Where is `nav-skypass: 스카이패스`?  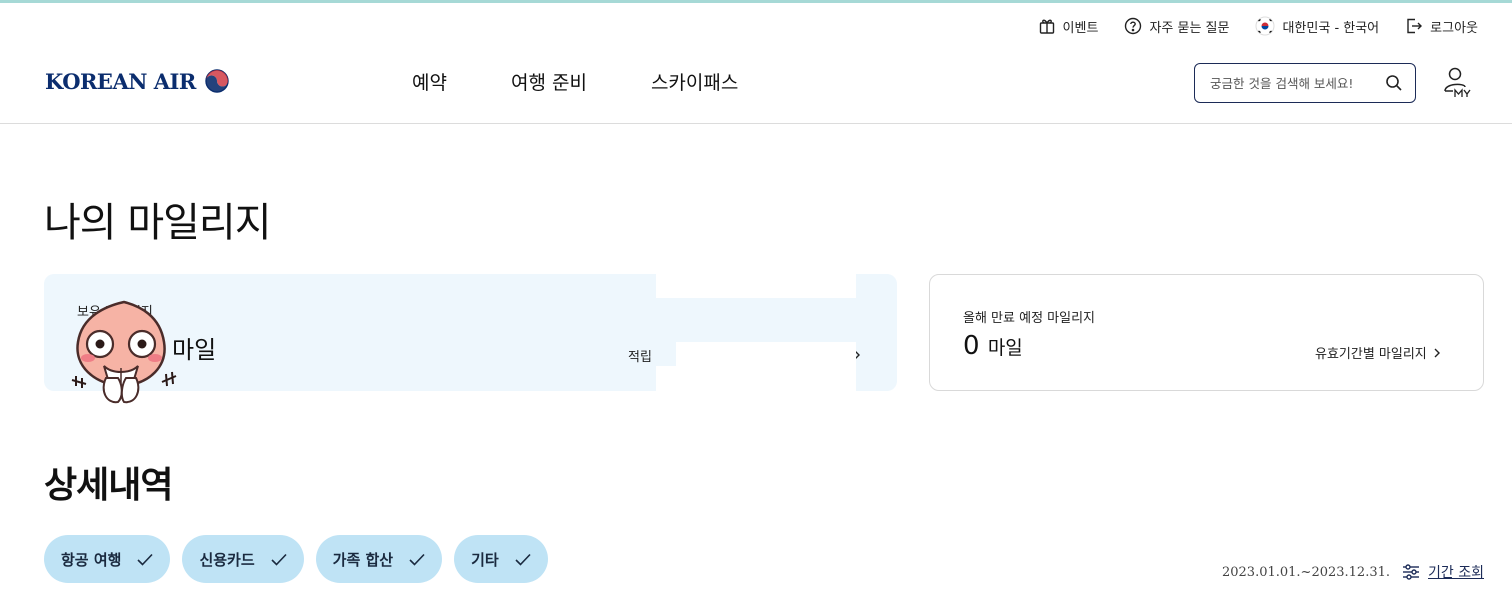
nav-skypass: 스카이패스 is located at coordinates (694, 81).